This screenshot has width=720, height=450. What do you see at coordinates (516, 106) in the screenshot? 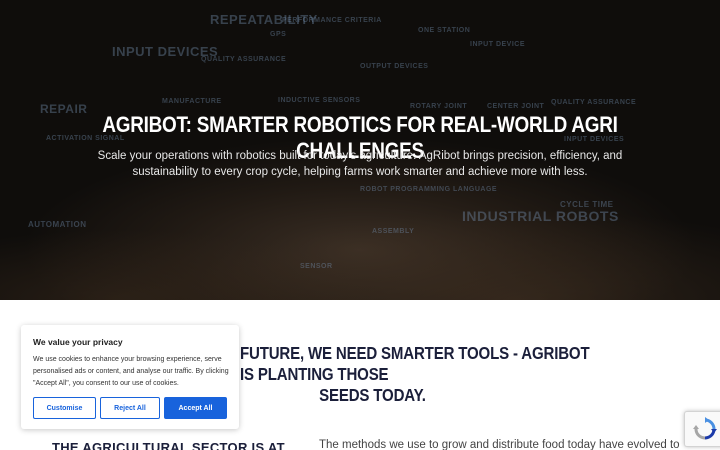
I see `bg-word: CENTER JOINT` at bounding box center [516, 106].